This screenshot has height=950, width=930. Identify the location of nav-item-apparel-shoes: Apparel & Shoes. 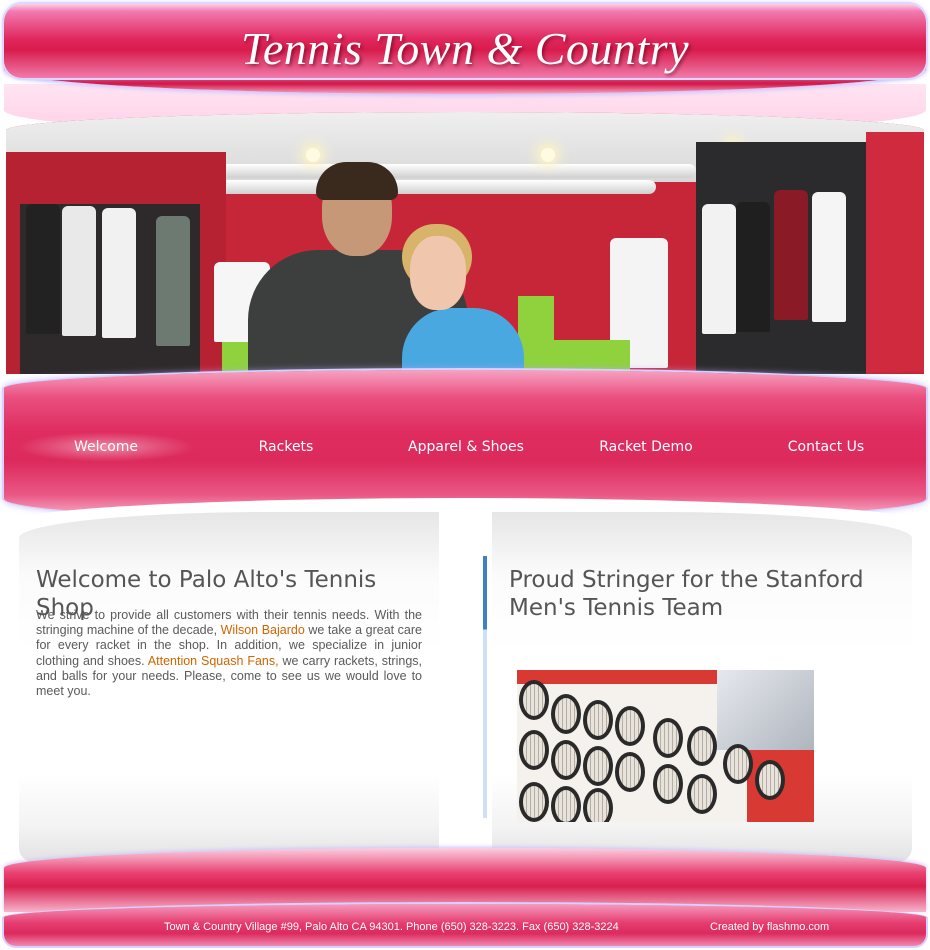
(466, 447).